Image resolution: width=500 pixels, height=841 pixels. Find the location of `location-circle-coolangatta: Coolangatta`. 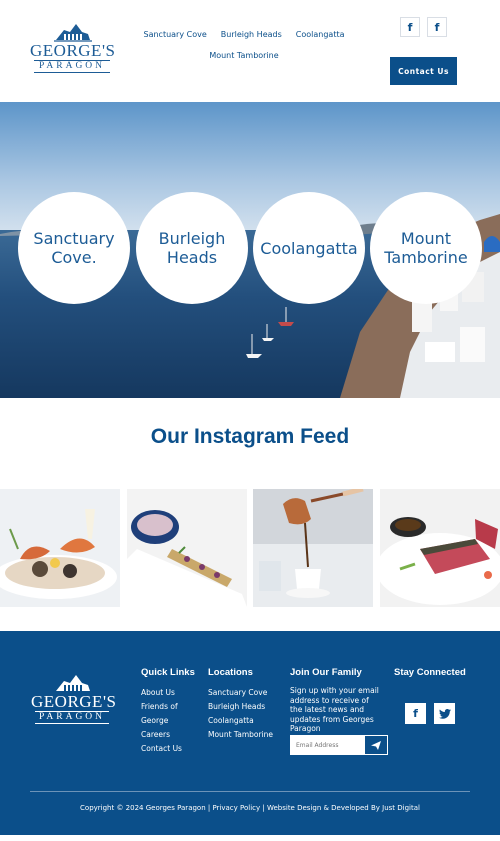

location-circle-coolangatta: Coolangatta is located at coordinates (309, 248).